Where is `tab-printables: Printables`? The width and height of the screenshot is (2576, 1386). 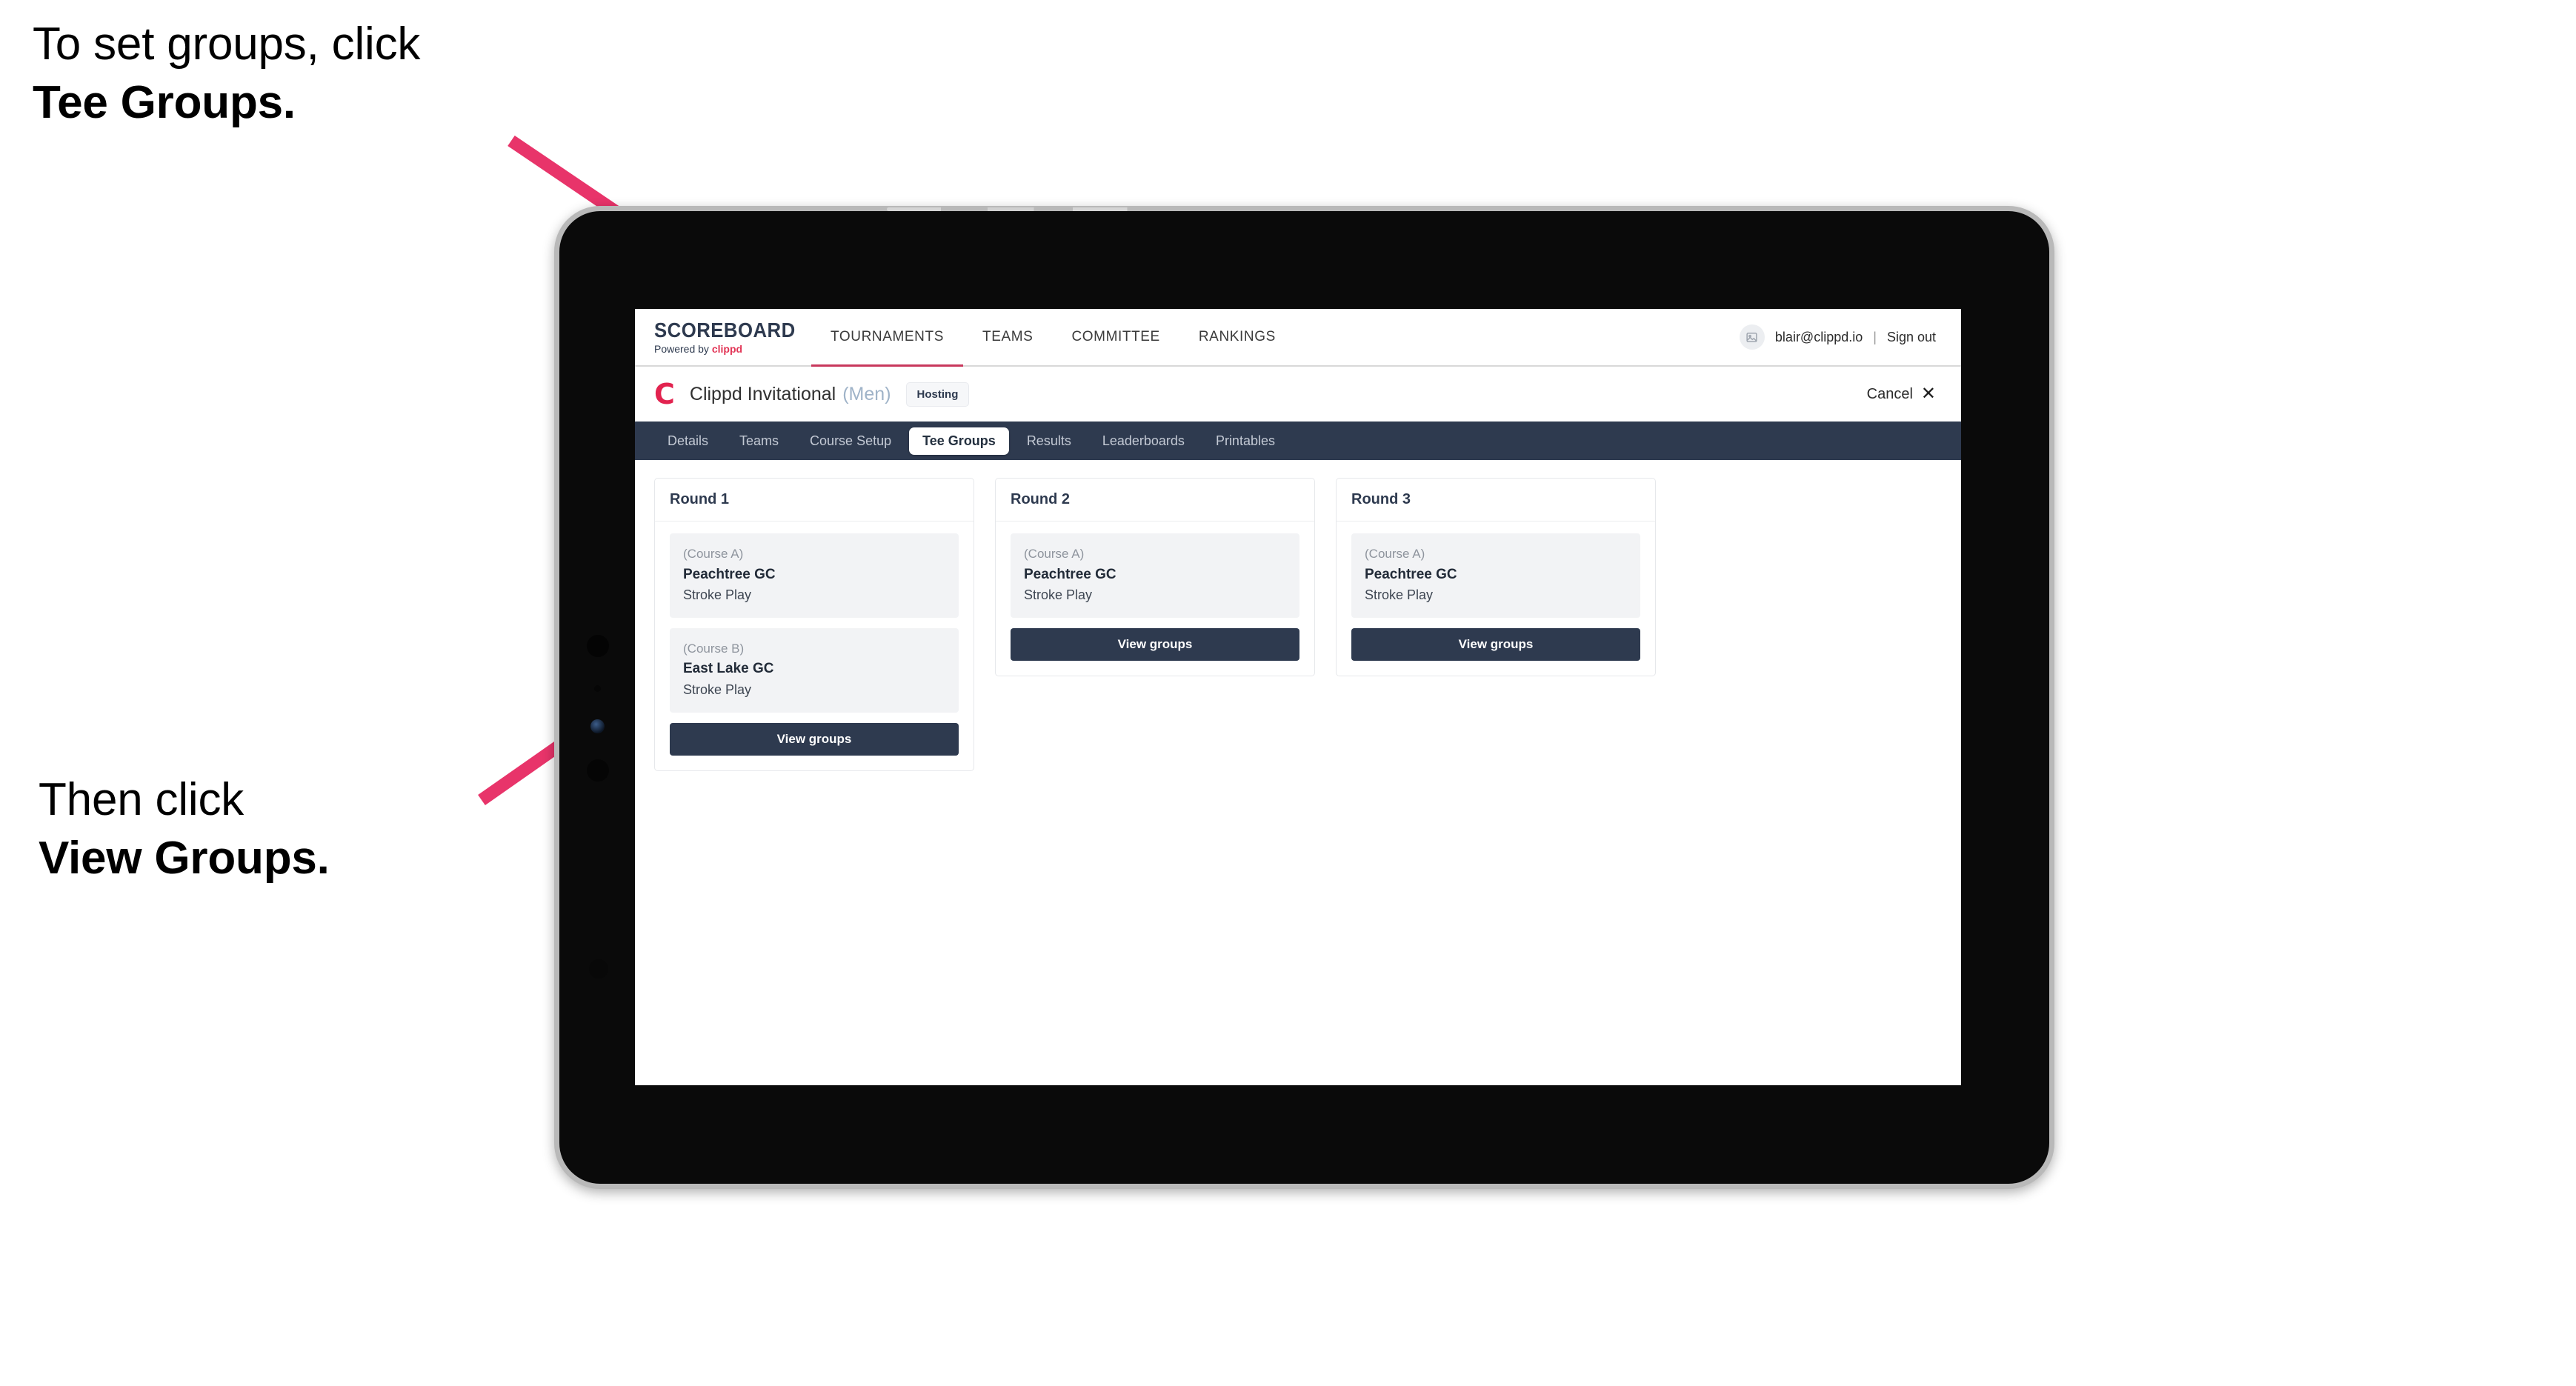 tab-printables: Printables is located at coordinates (1245, 441).